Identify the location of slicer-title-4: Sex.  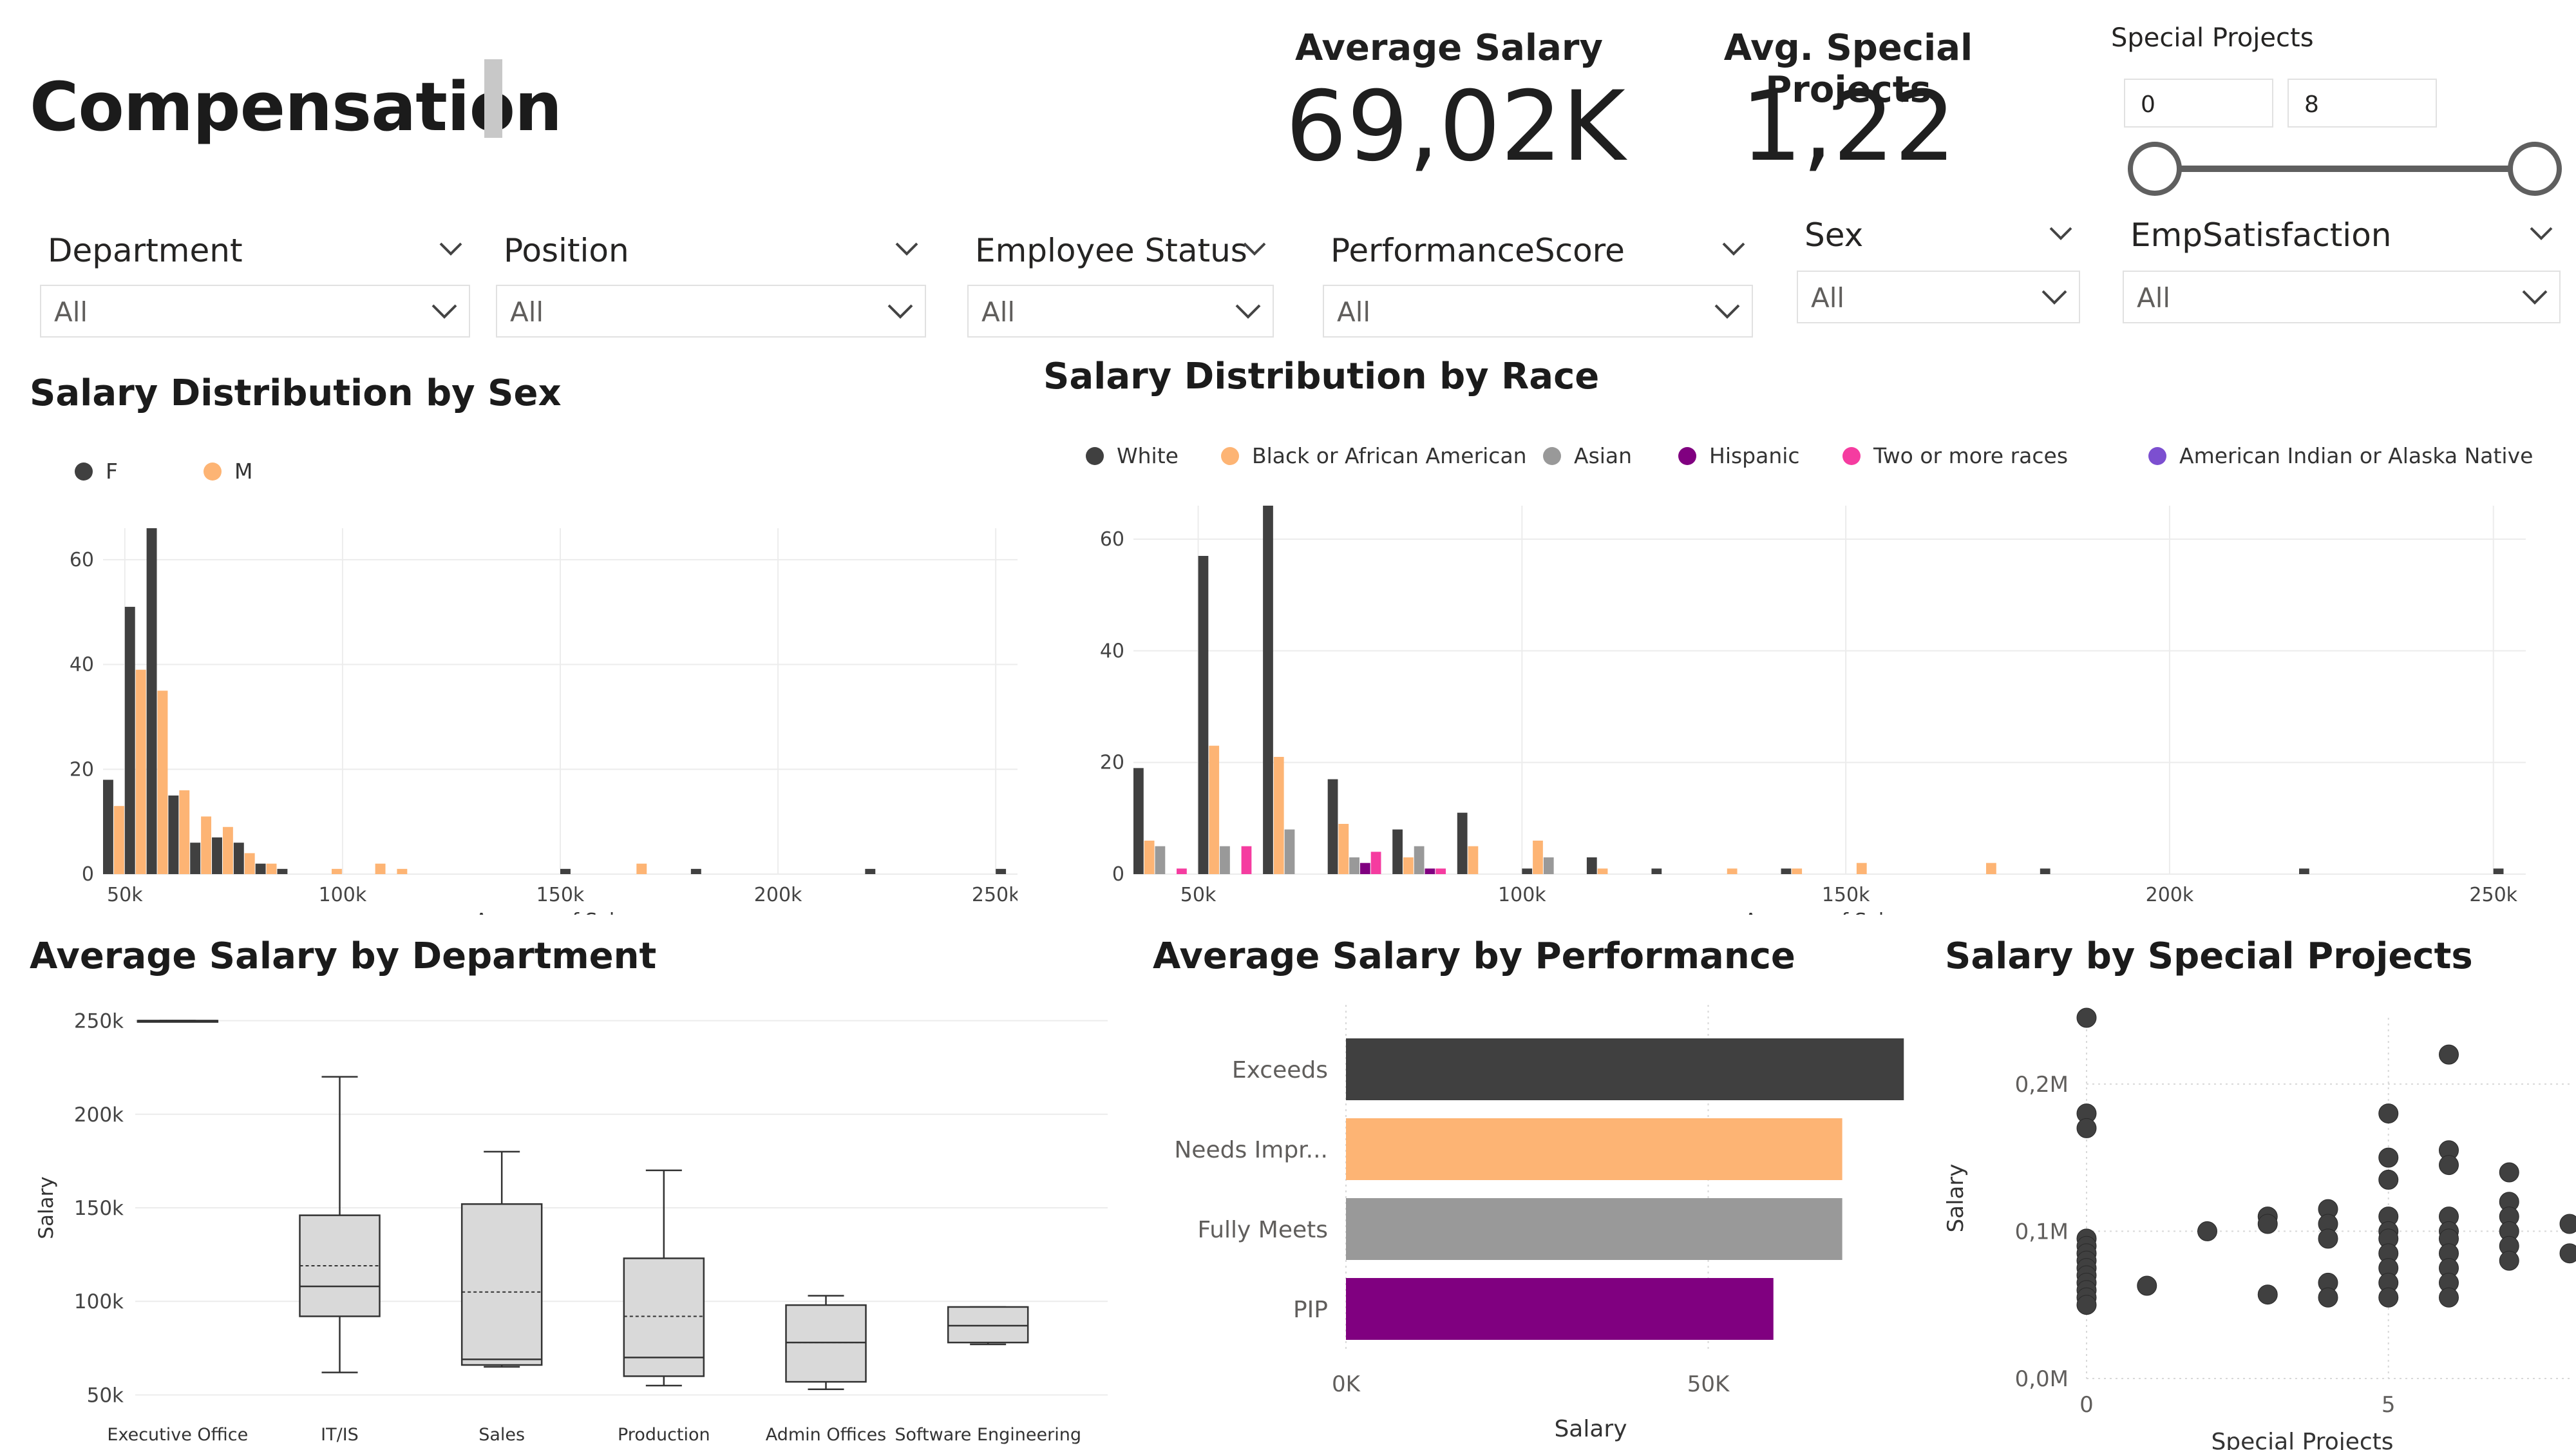
(1834, 235).